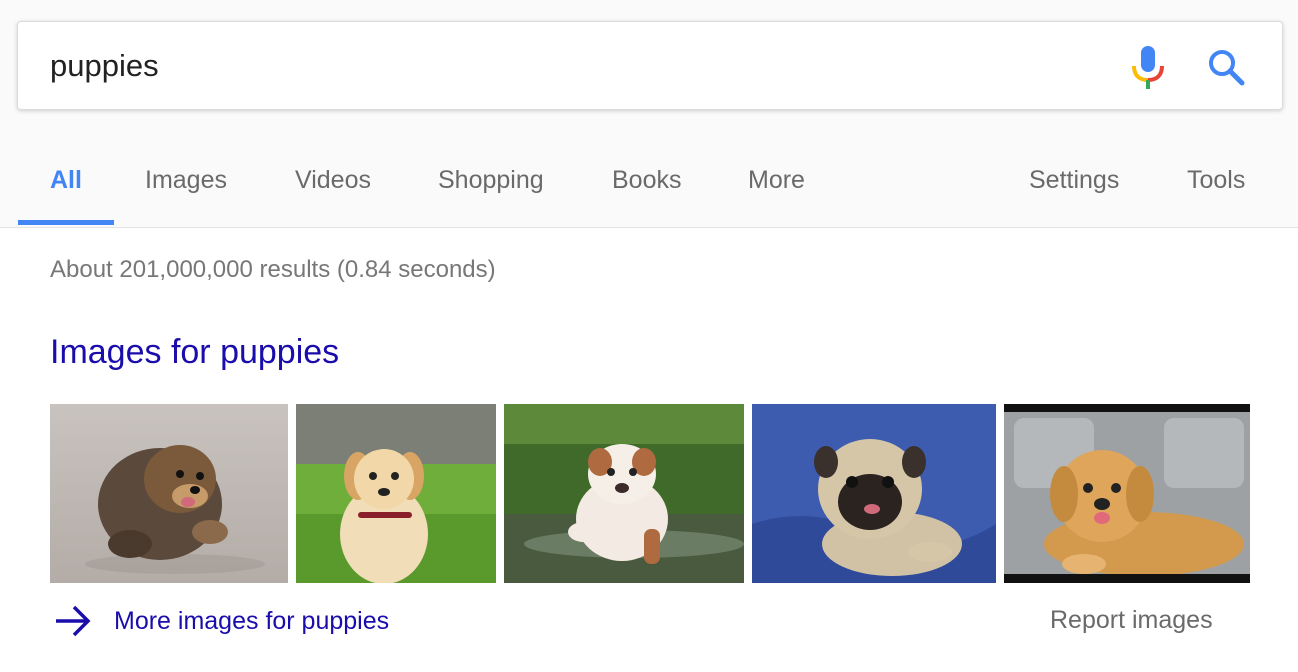 This screenshot has width=1298, height=672. What do you see at coordinates (73, 621) in the screenshot?
I see `arrow-right-icon` at bounding box center [73, 621].